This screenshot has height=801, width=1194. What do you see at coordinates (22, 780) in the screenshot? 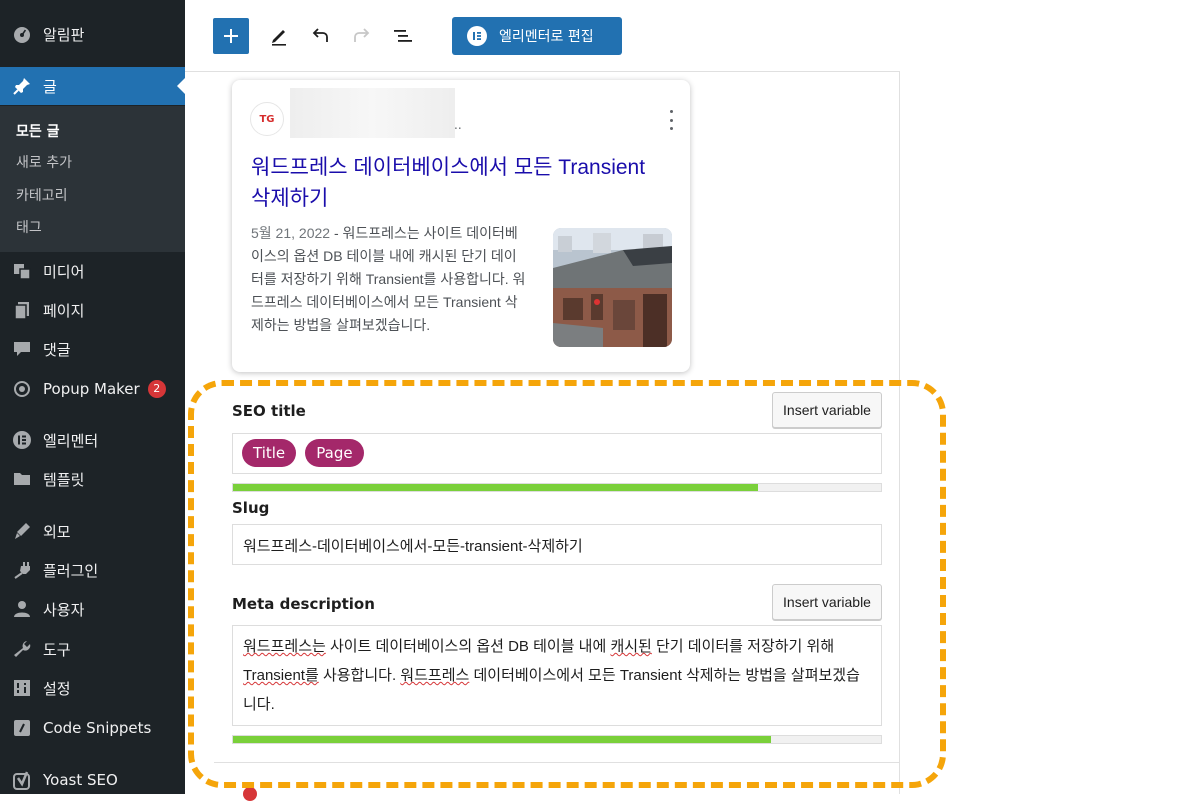
I see `yoast-icon` at bounding box center [22, 780].